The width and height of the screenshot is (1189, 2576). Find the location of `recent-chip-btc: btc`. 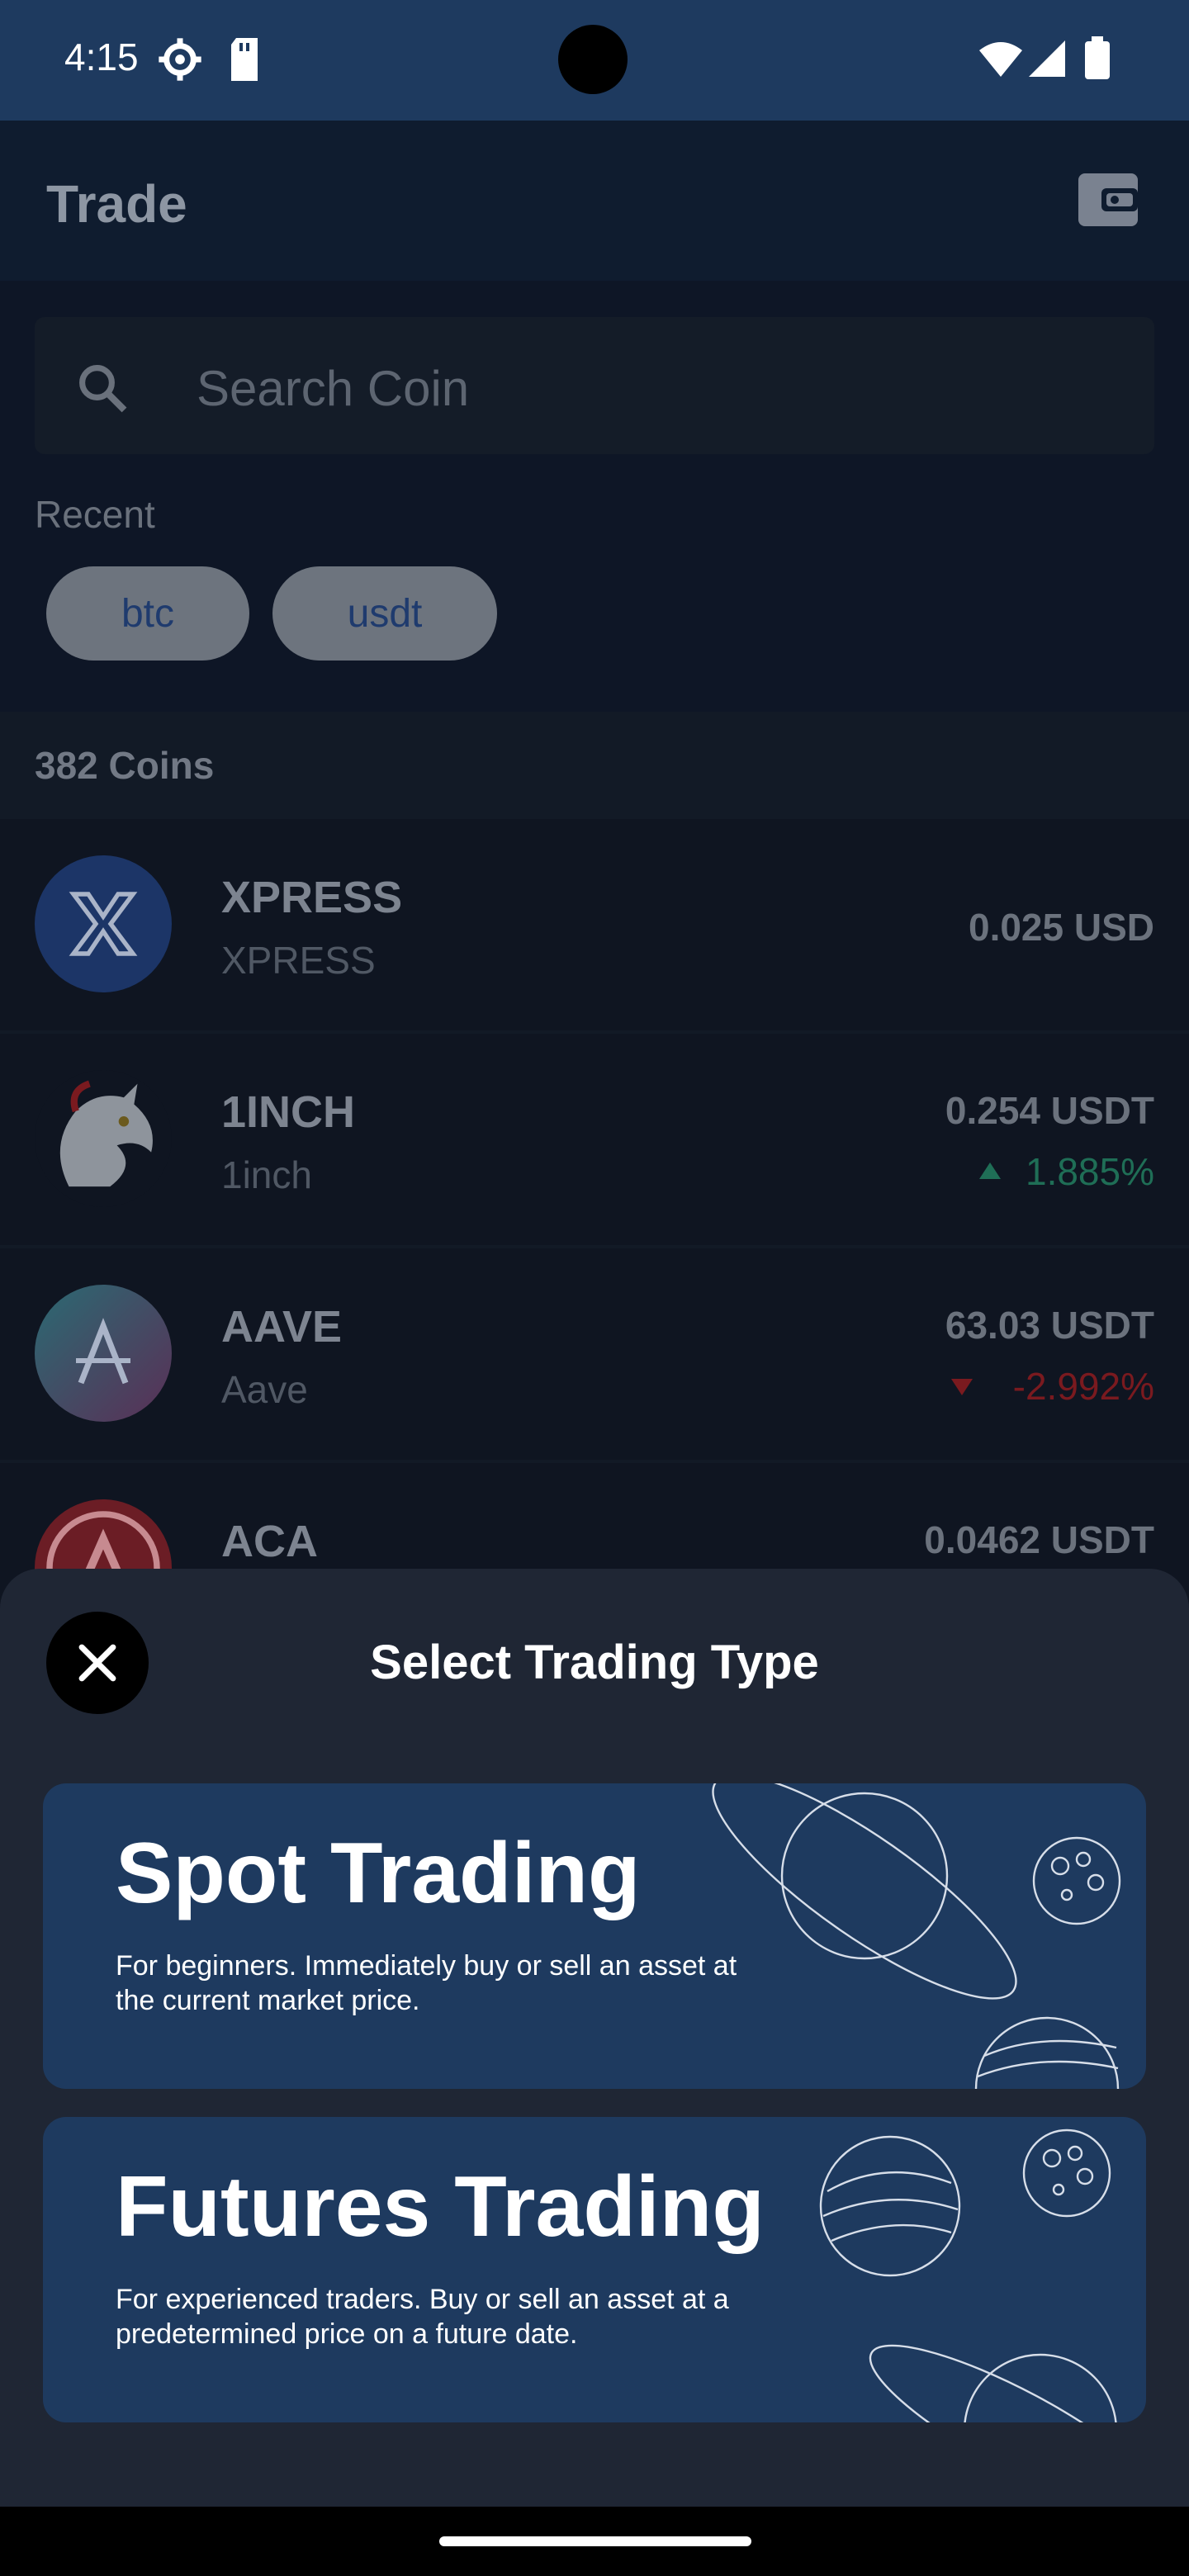

recent-chip-btc: btc is located at coordinates (147, 613).